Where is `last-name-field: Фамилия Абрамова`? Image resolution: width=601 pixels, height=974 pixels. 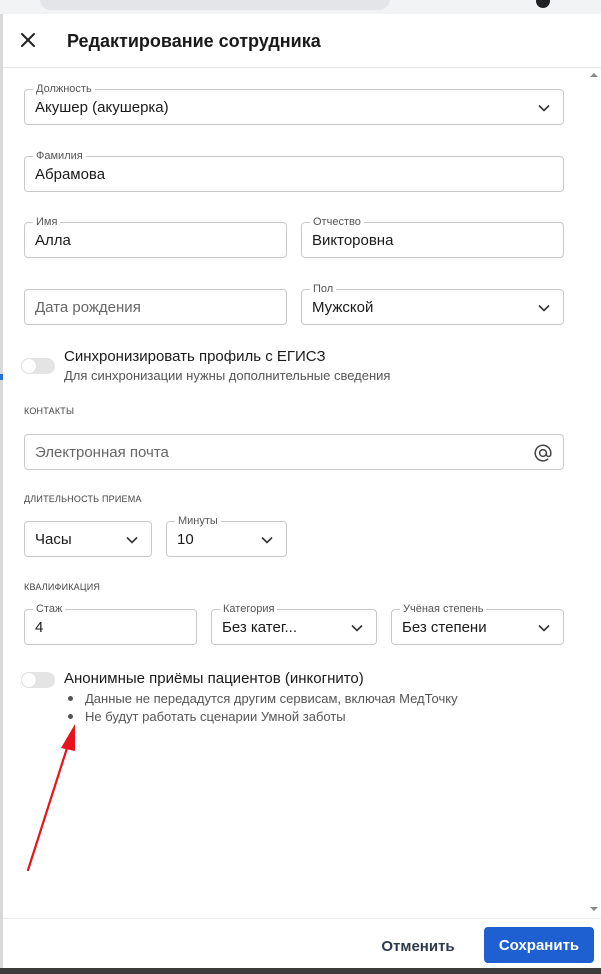 last-name-field: Фамилия Абрамова is located at coordinates (294, 170).